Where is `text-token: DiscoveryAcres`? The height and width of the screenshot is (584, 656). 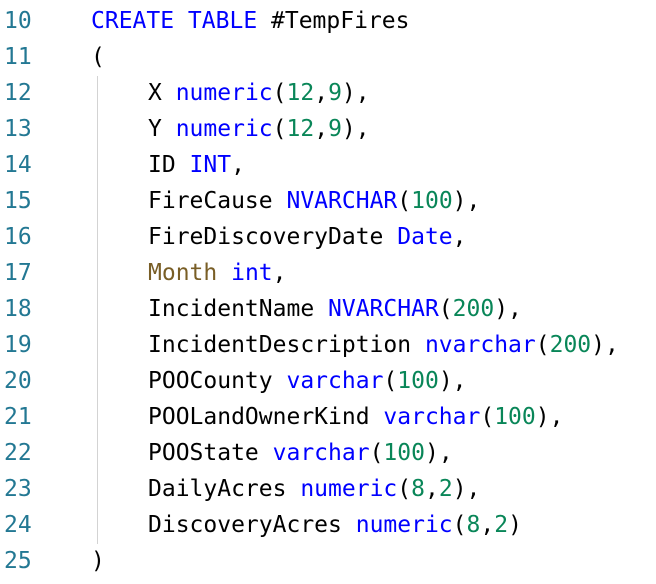 text-token: DiscoveryAcres is located at coordinates (252, 525).